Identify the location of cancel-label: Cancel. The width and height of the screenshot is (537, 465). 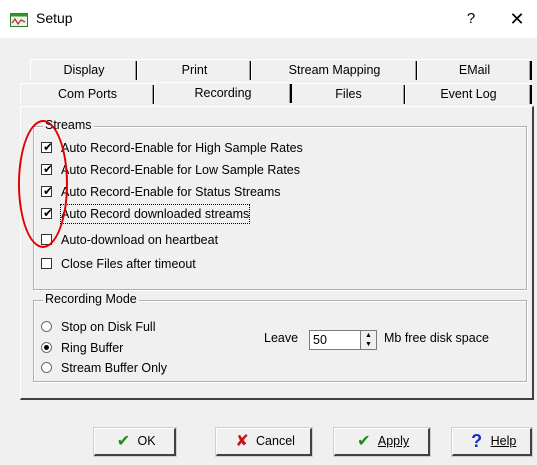
(275, 441).